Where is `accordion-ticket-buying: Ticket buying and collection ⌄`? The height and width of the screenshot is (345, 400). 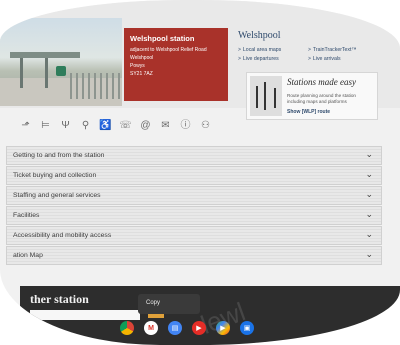 accordion-ticket-buying: Ticket buying and collection ⌄ is located at coordinates (194, 175).